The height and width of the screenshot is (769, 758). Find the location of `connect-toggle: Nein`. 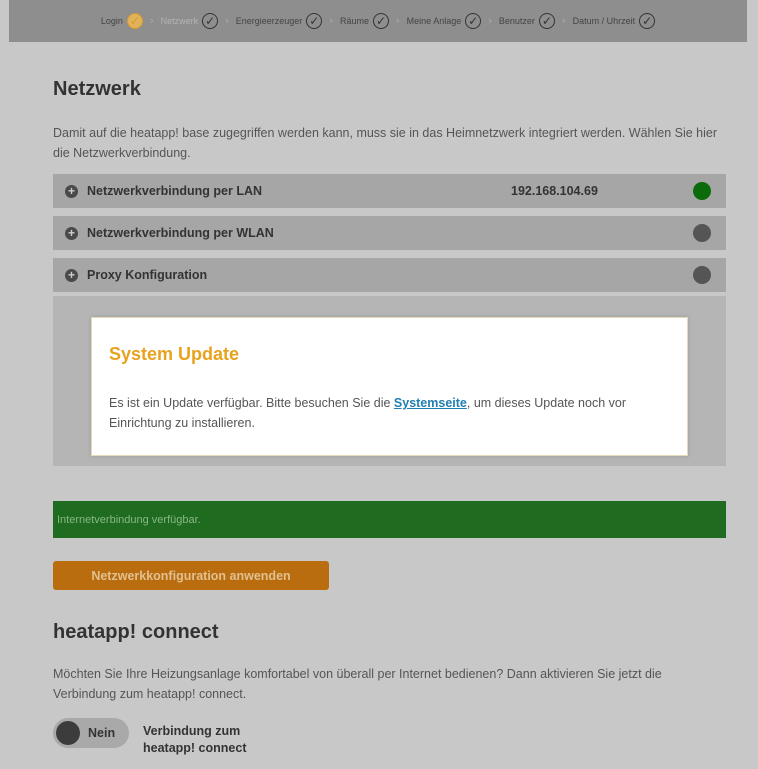

connect-toggle: Nein is located at coordinates (91, 733).